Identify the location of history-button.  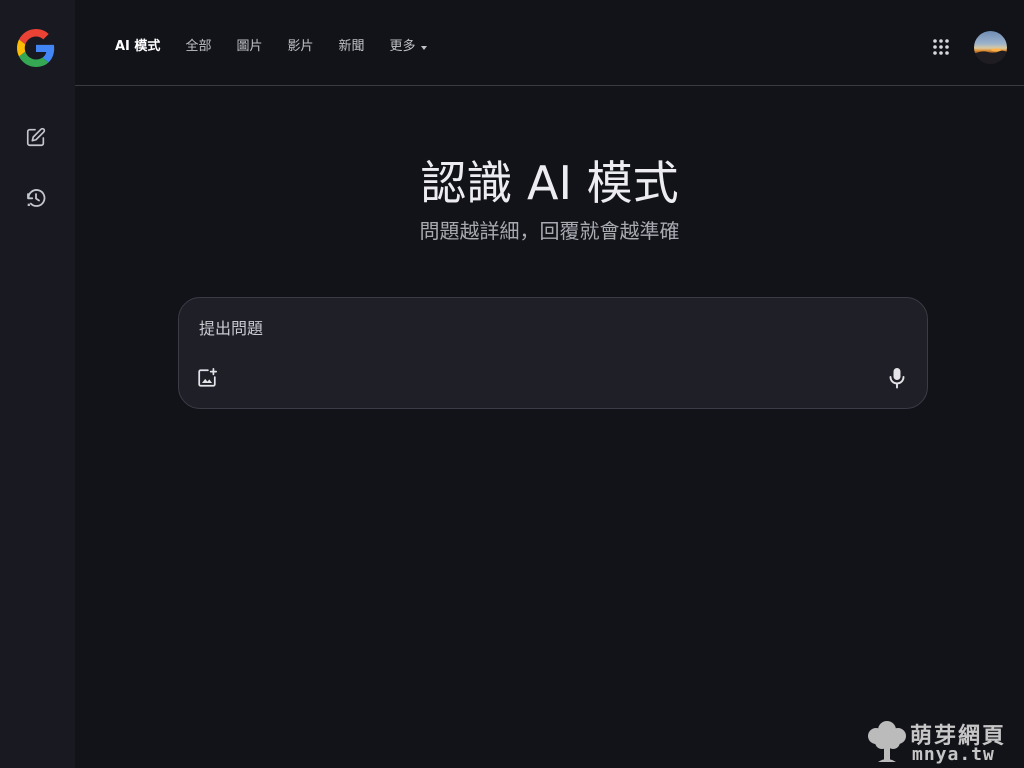
(36, 198).